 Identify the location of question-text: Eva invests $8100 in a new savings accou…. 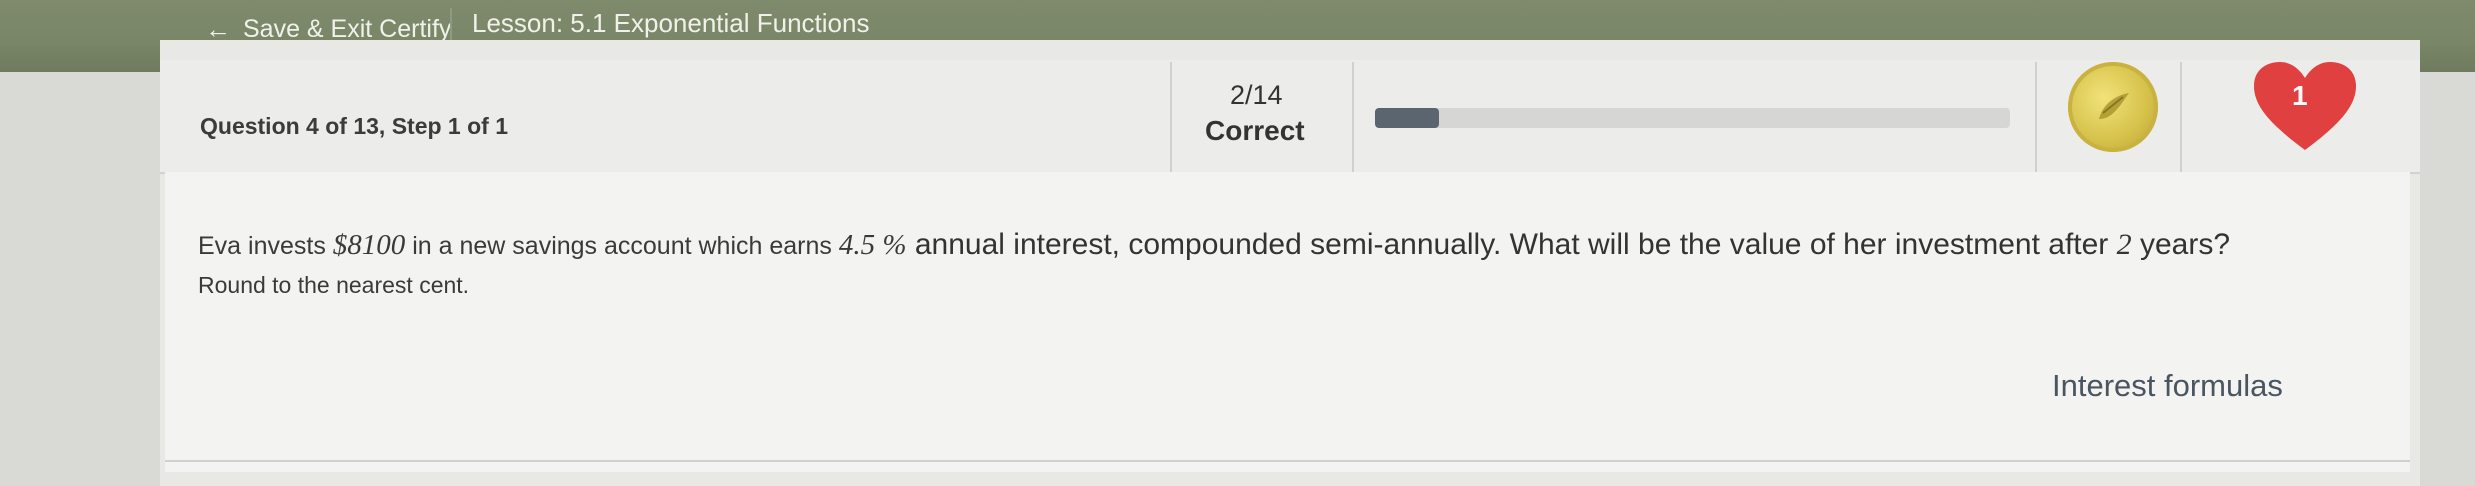
(1214, 245).